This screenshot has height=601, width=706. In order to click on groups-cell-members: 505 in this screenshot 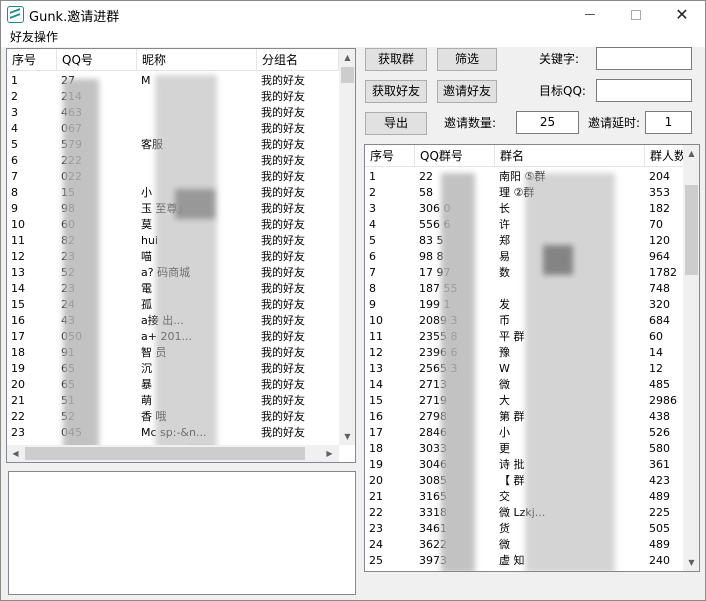, I will do `click(659, 528)`.